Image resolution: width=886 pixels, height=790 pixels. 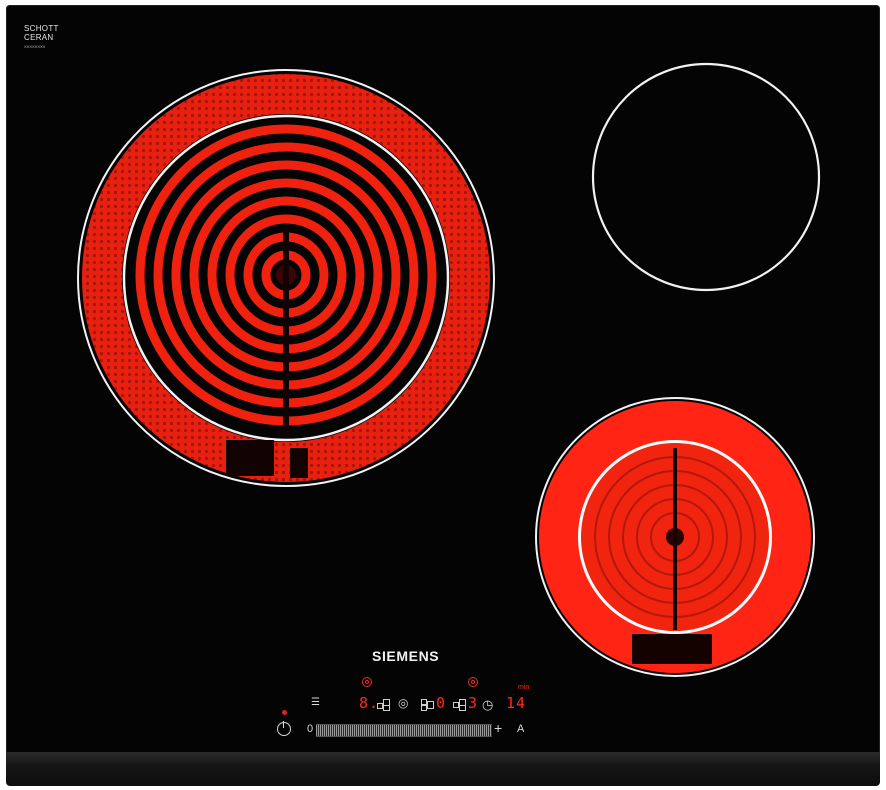 I want to click on zone-select-mid-icon, so click(x=427, y=705).